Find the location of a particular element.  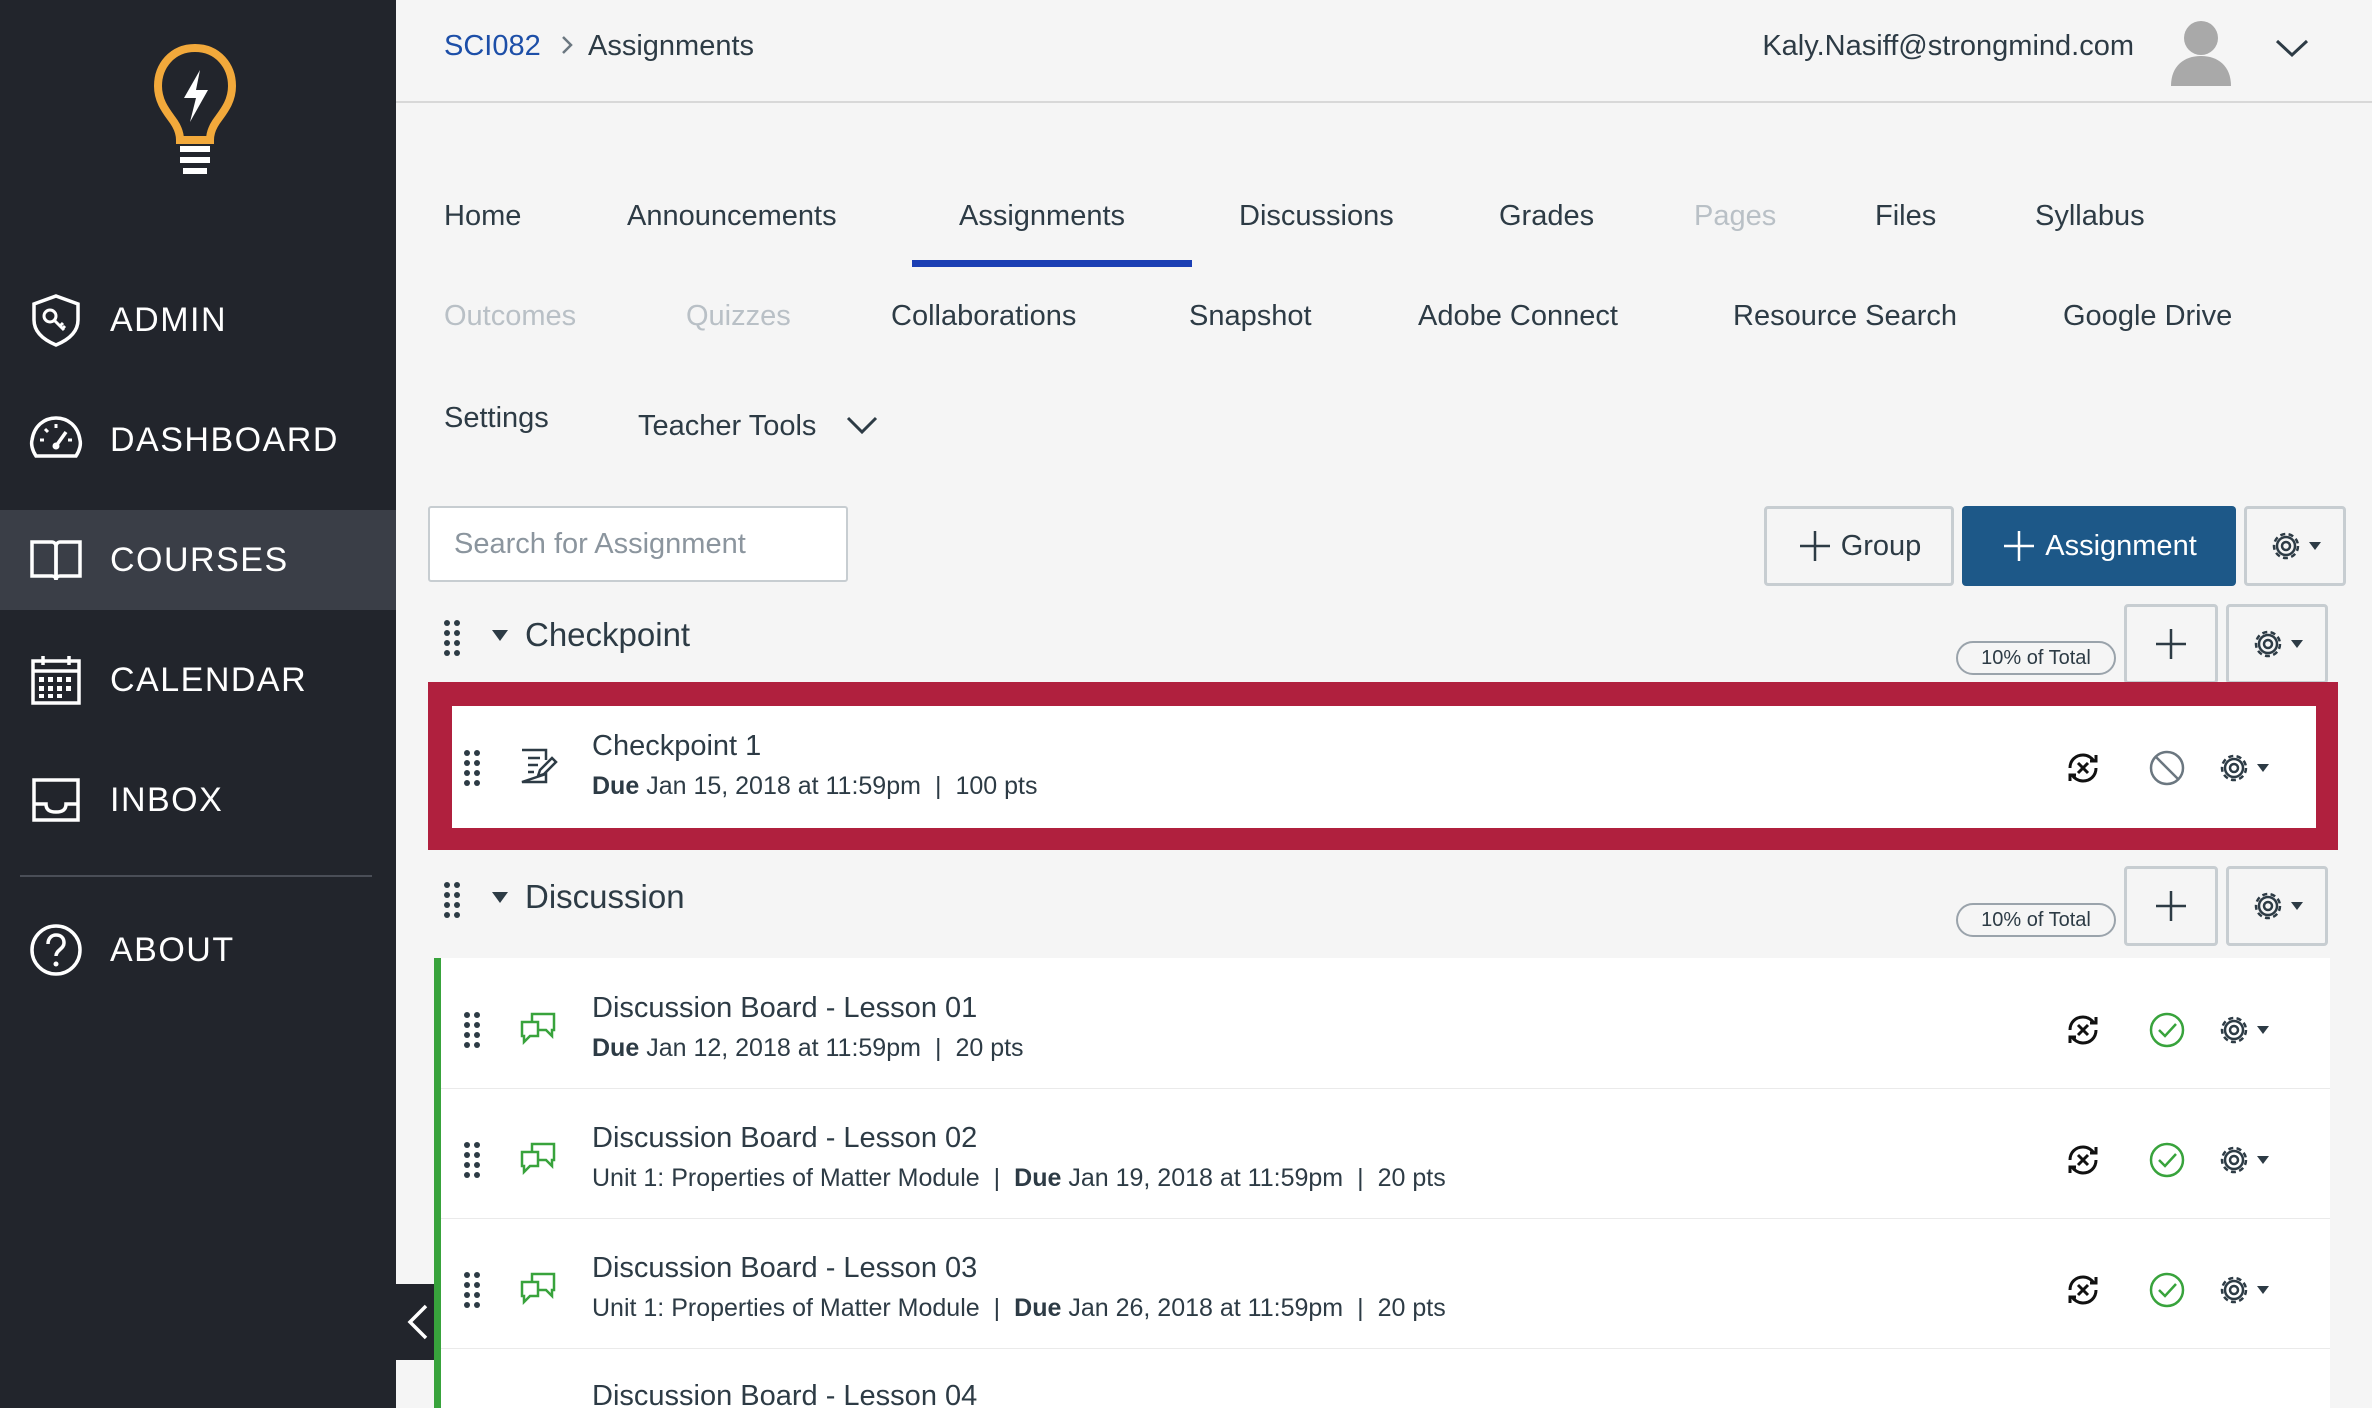

tab-settings: Settings is located at coordinates (496, 418).